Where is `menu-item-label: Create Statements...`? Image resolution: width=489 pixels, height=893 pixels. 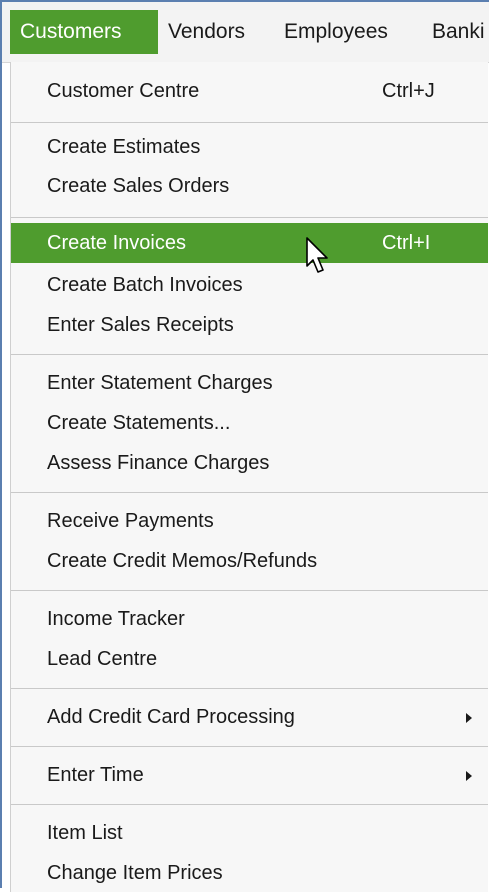
menu-item-label: Create Statements... is located at coordinates (139, 423).